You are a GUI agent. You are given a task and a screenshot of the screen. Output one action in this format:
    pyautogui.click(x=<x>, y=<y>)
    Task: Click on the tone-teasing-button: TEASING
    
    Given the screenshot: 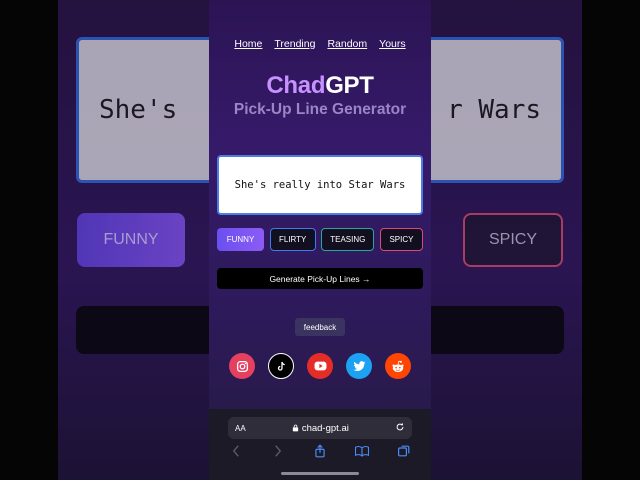 What is the action you would take?
    pyautogui.click(x=348, y=239)
    